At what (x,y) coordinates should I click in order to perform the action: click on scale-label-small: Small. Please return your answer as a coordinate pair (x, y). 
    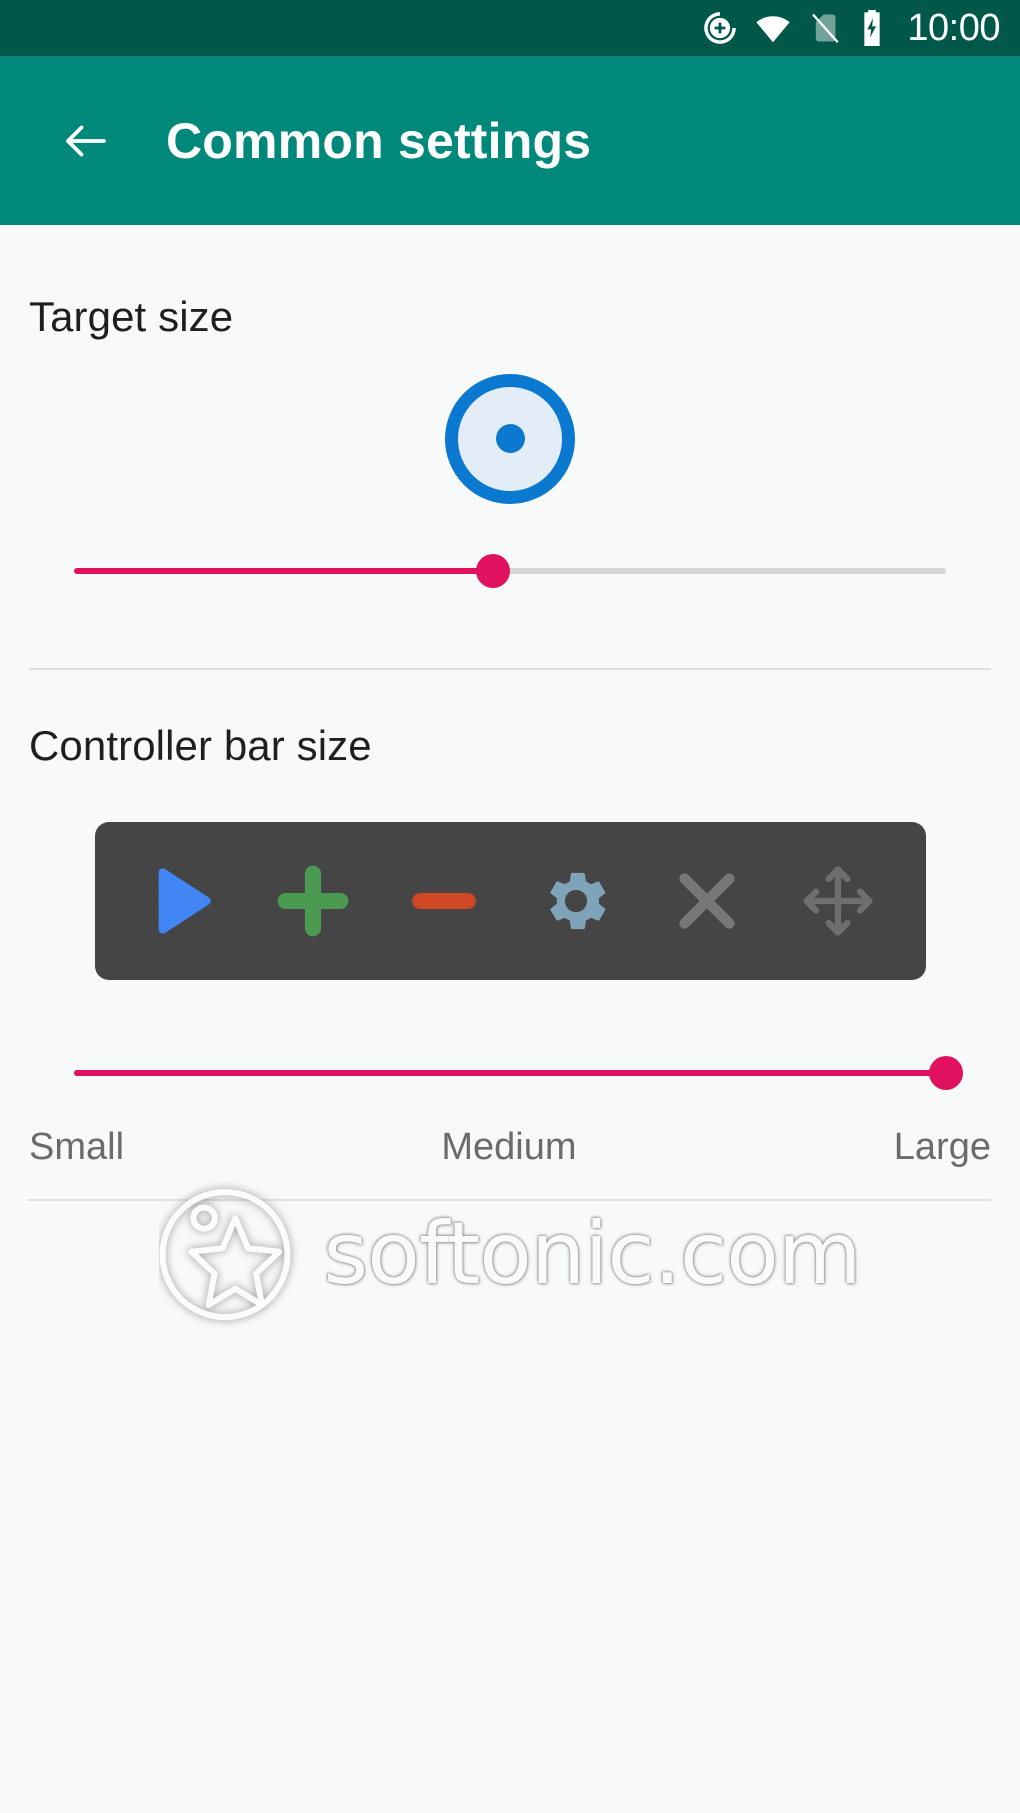
    Looking at the image, I should click on (77, 1147).